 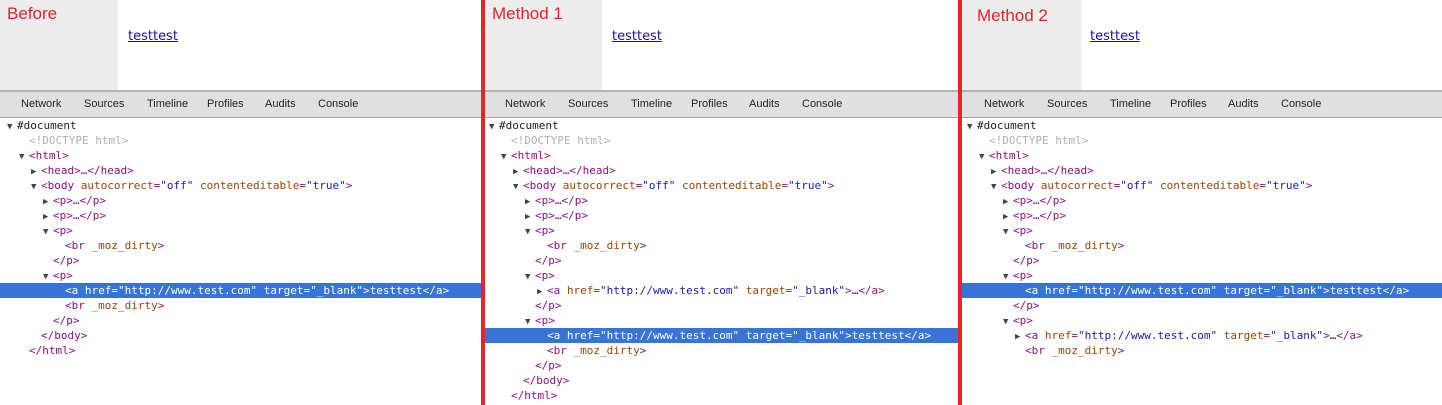 What do you see at coordinates (561, 140) in the screenshot?
I see `doctype-node: <!DOCTYPE html>` at bounding box center [561, 140].